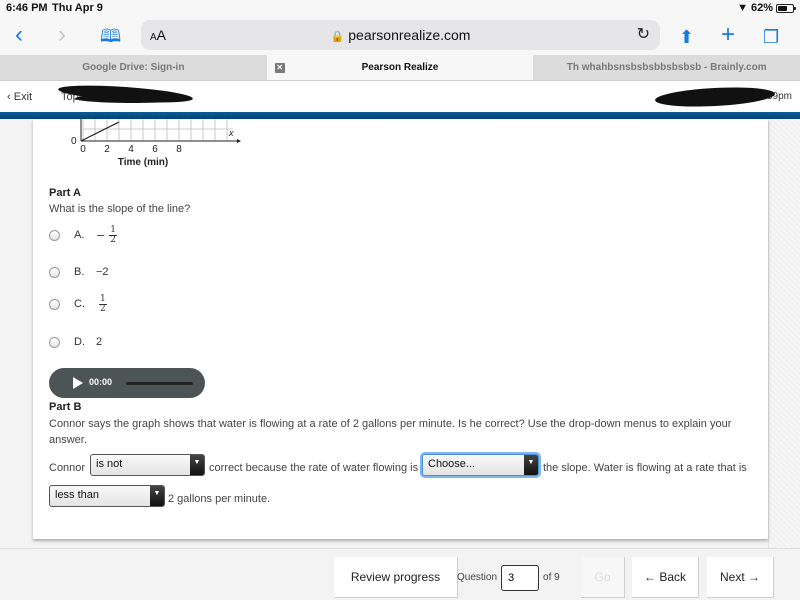  Describe the element at coordinates (54, 304) in the screenshot. I see `radio-c` at that location.